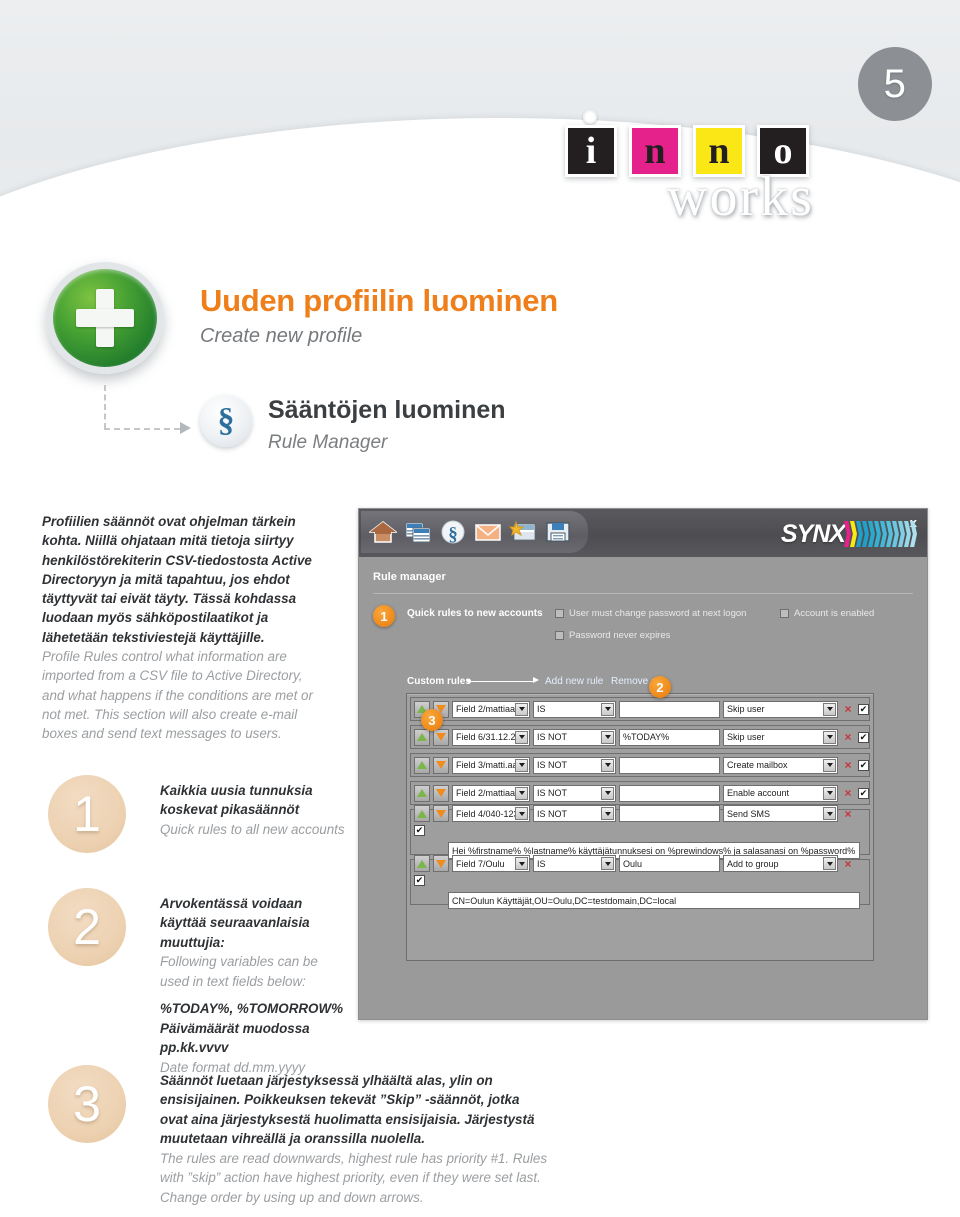 This screenshot has width=960, height=1217. I want to click on checkbox-account-enabled: Account is enabled, so click(827, 613).